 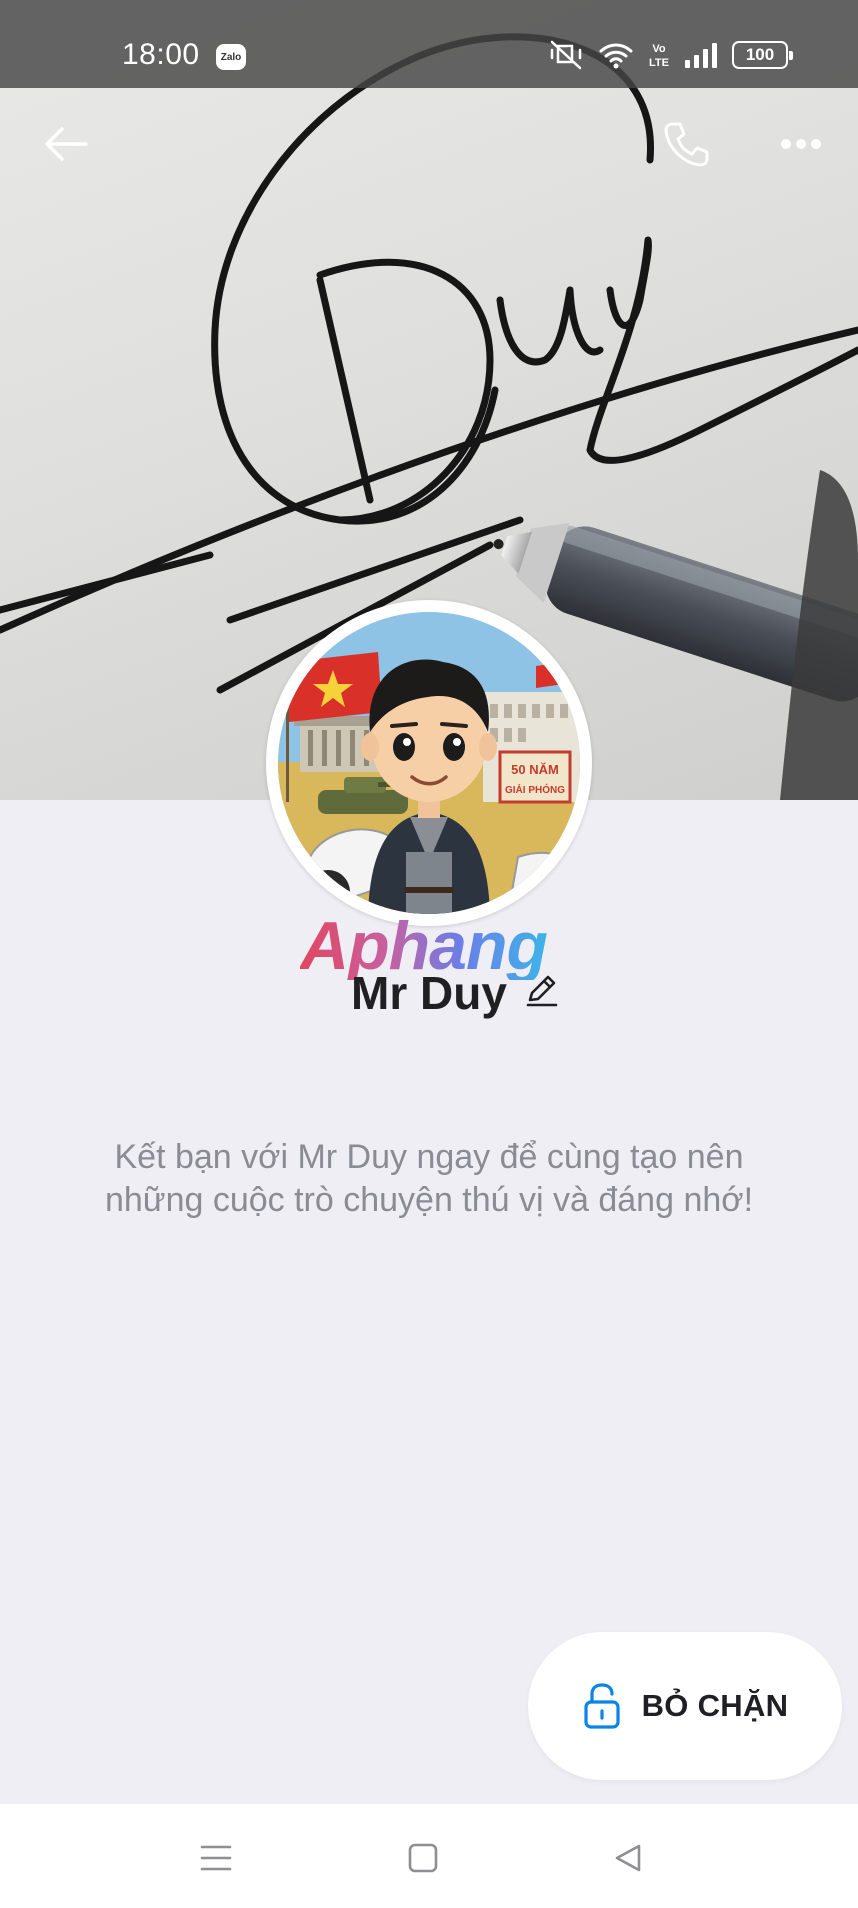 What do you see at coordinates (231, 57) in the screenshot?
I see `zalo-notification-icon: Zalo` at bounding box center [231, 57].